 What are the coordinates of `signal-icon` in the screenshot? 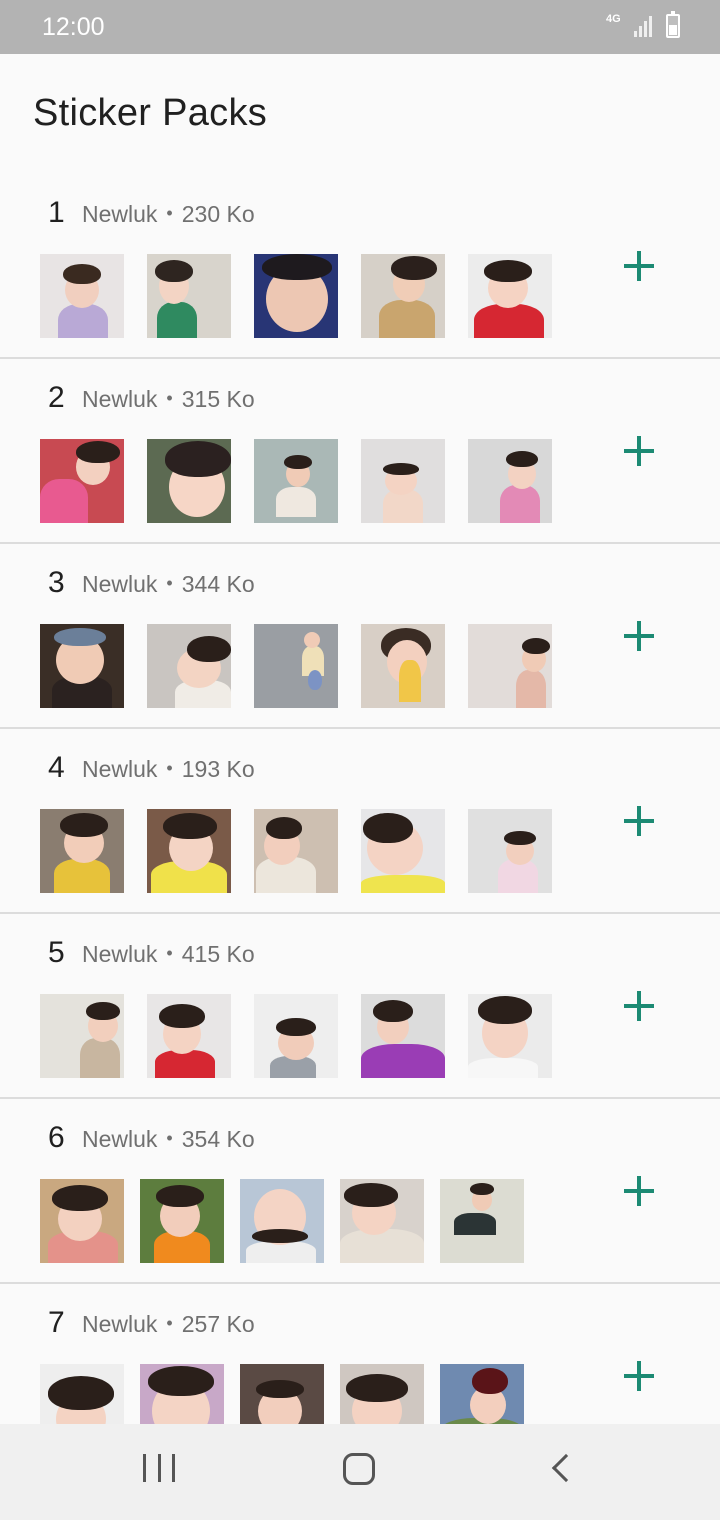 It's located at (645, 26).